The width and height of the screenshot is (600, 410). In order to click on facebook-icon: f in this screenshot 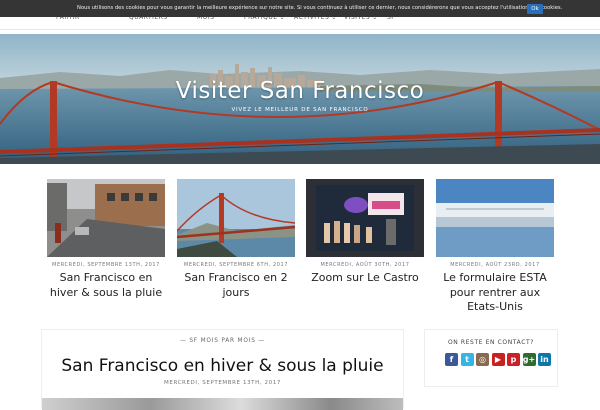, I will do `click(451, 359)`.